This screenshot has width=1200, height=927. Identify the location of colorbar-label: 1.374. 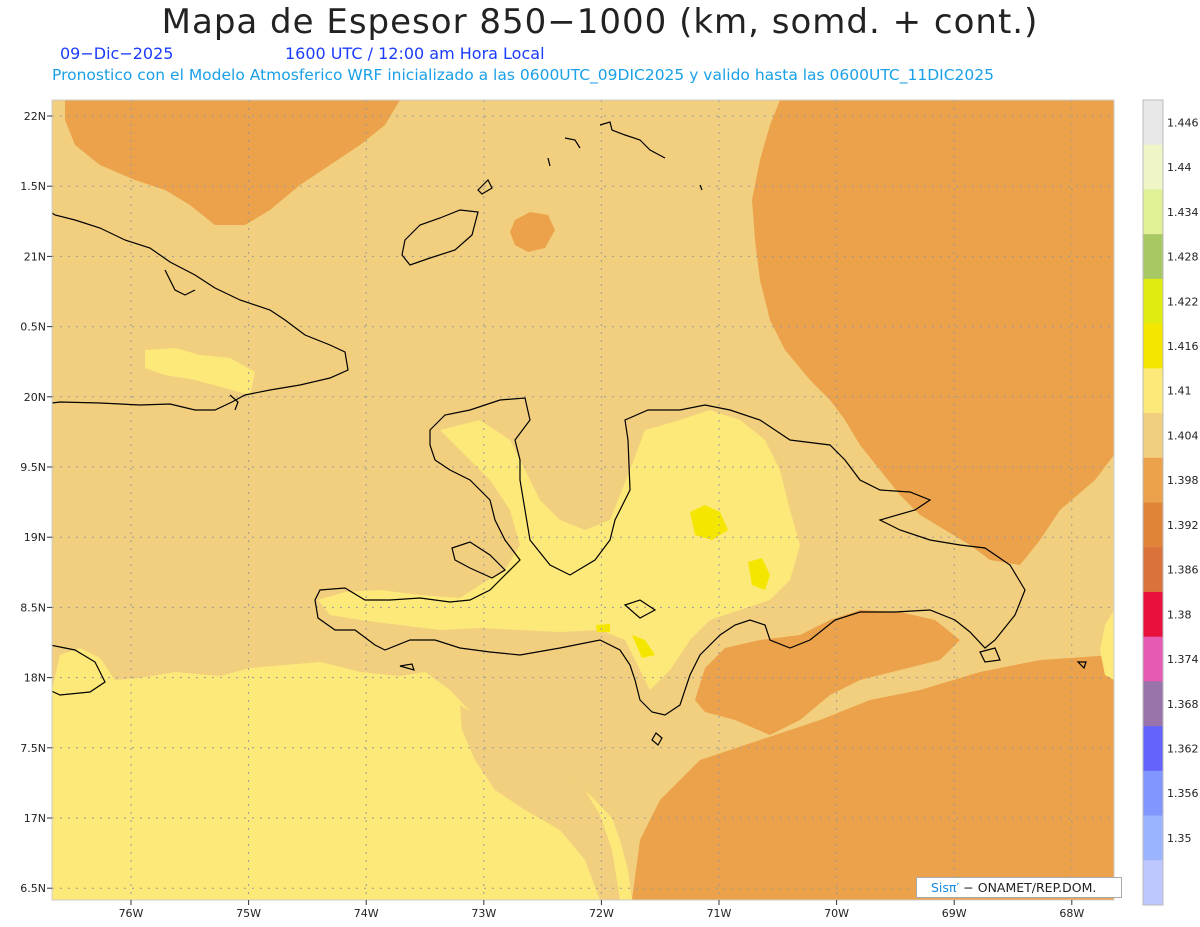
(1183, 659).